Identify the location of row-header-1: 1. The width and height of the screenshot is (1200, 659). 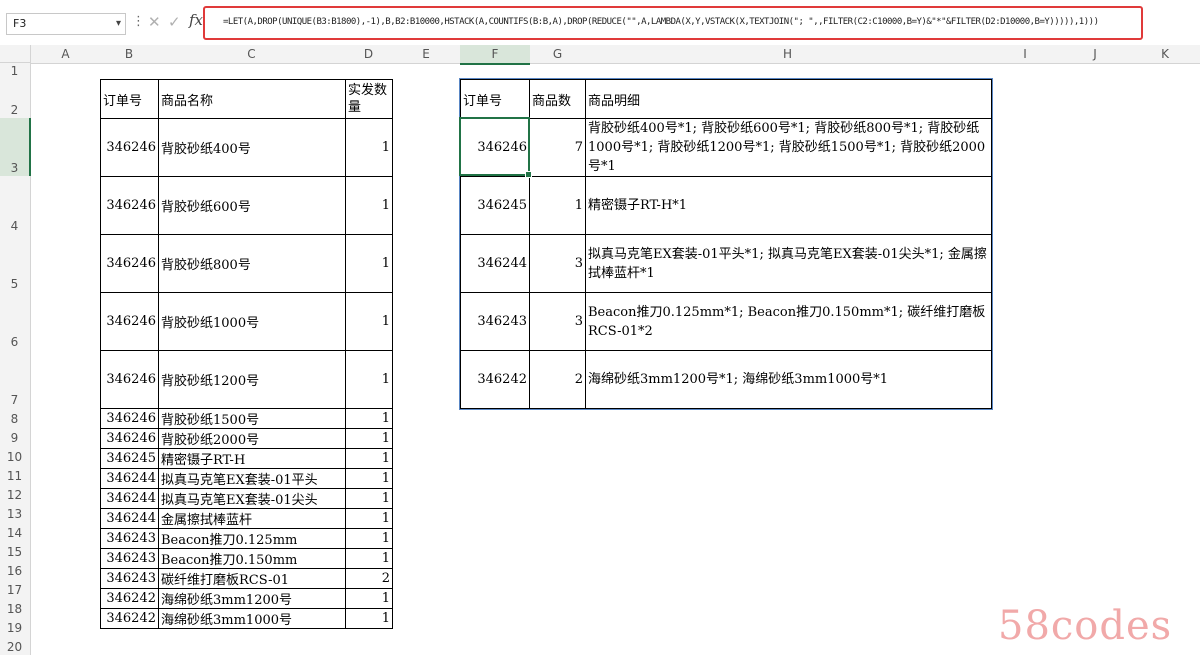
(15, 71).